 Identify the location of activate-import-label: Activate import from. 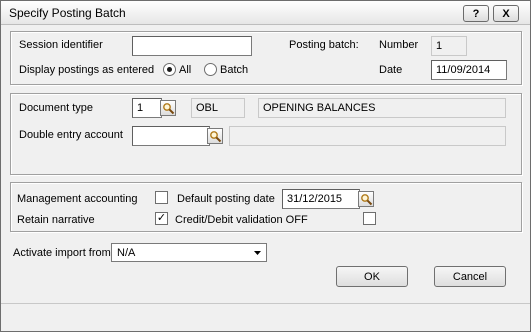
(62, 253).